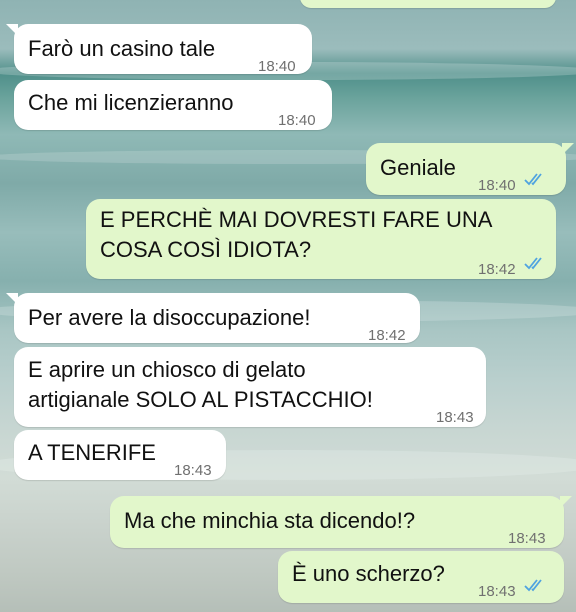  Describe the element at coordinates (92, 452) in the screenshot. I see `message-text: A TENERIFE` at that location.